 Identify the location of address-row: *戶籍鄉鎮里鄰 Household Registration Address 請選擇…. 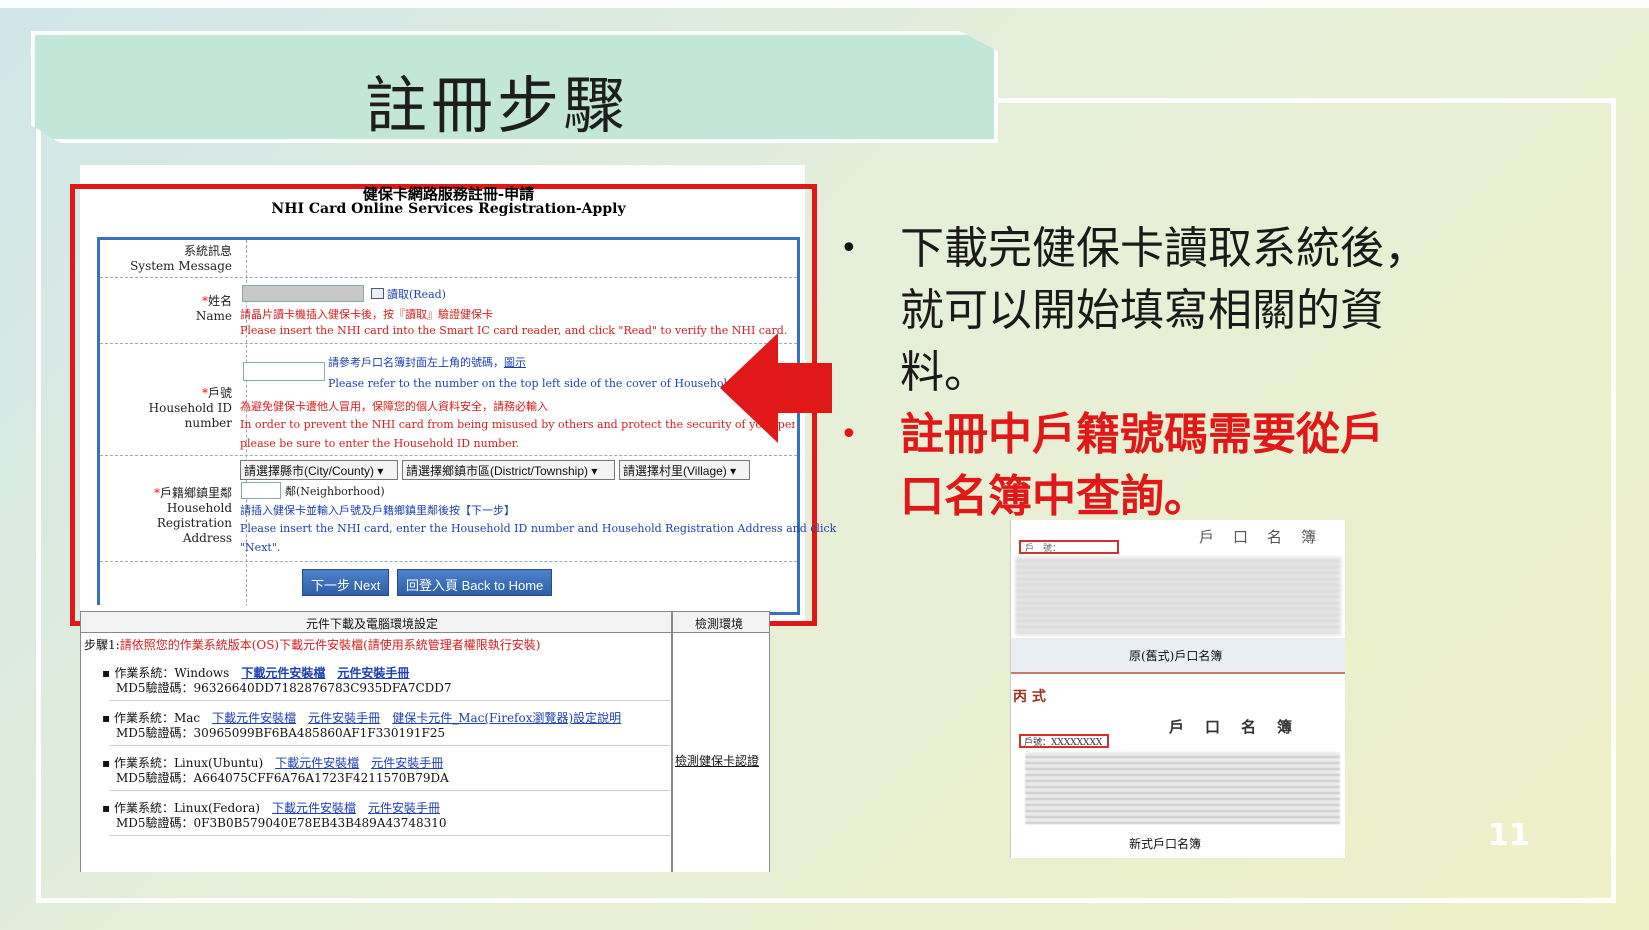
(468, 509).